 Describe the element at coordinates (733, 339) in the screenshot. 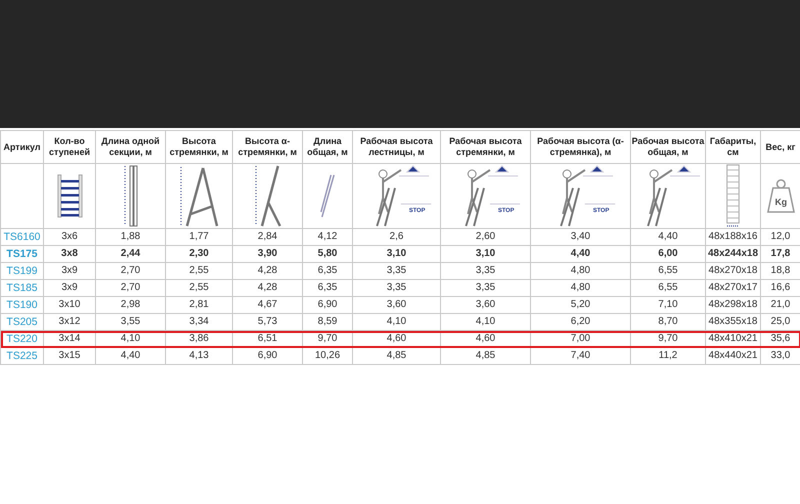

I see `table-cell: 48x410x21` at that location.